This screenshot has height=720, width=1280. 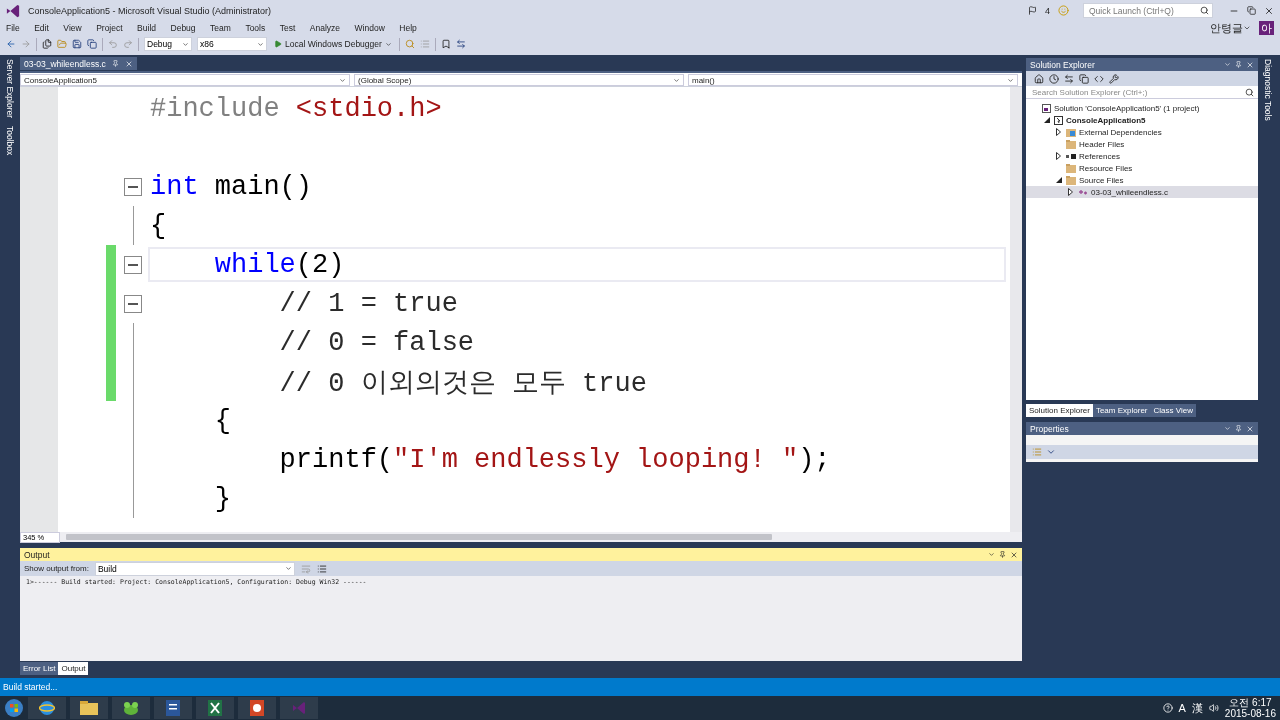 I want to click on start-orb-icon, so click(x=14, y=708).